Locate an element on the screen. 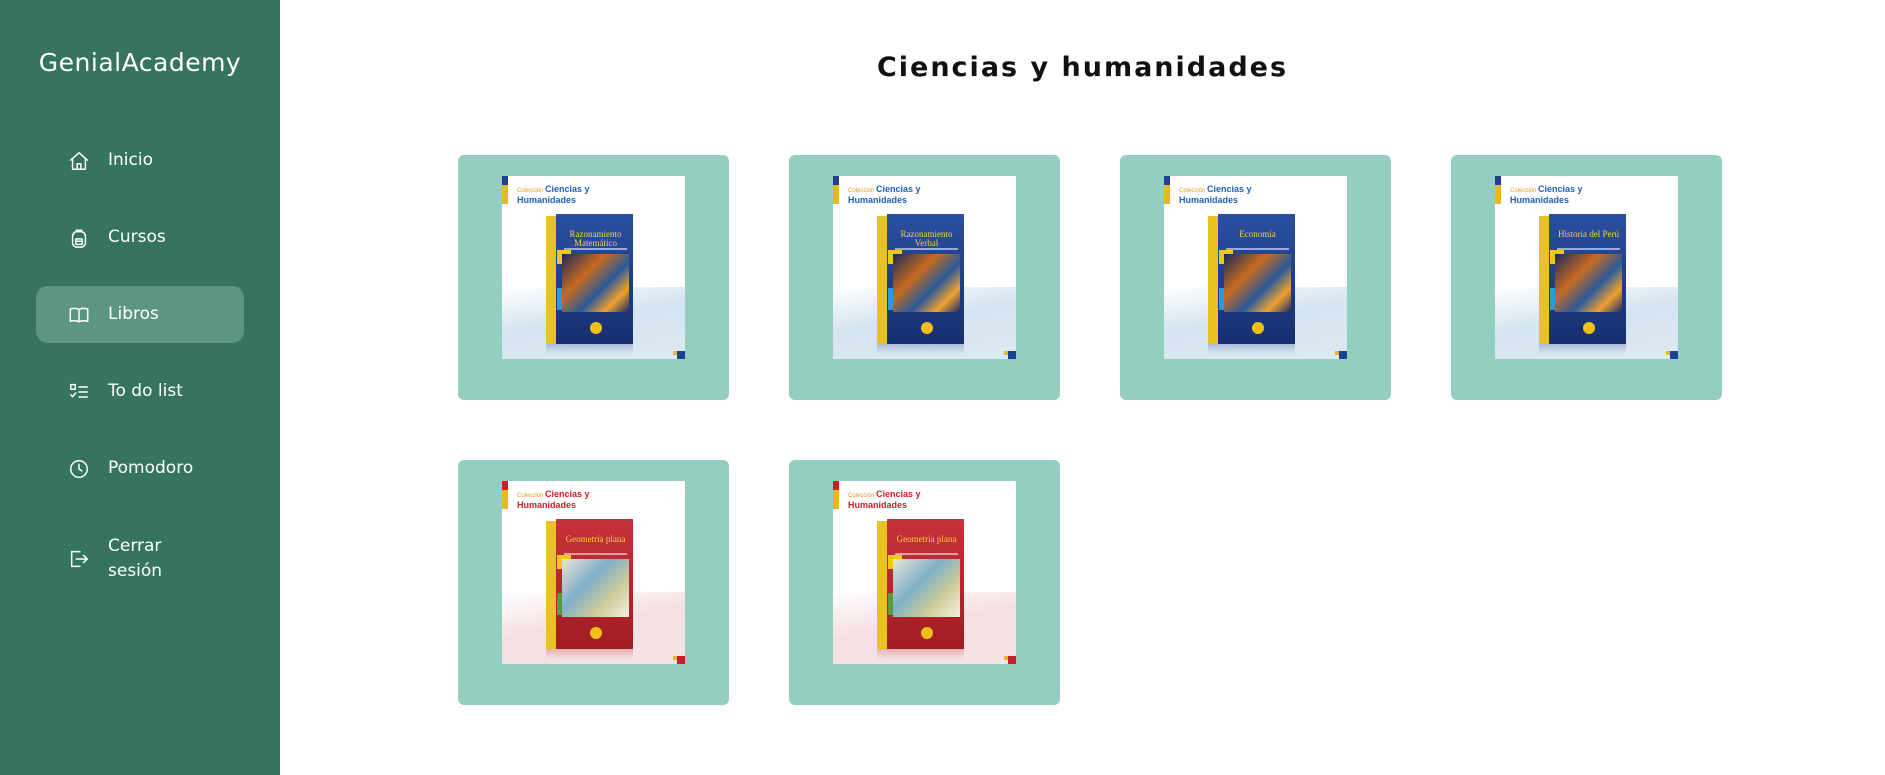 This screenshot has height=775, width=1885. book-title: Razonamiento Verbal is located at coordinates (926, 238).